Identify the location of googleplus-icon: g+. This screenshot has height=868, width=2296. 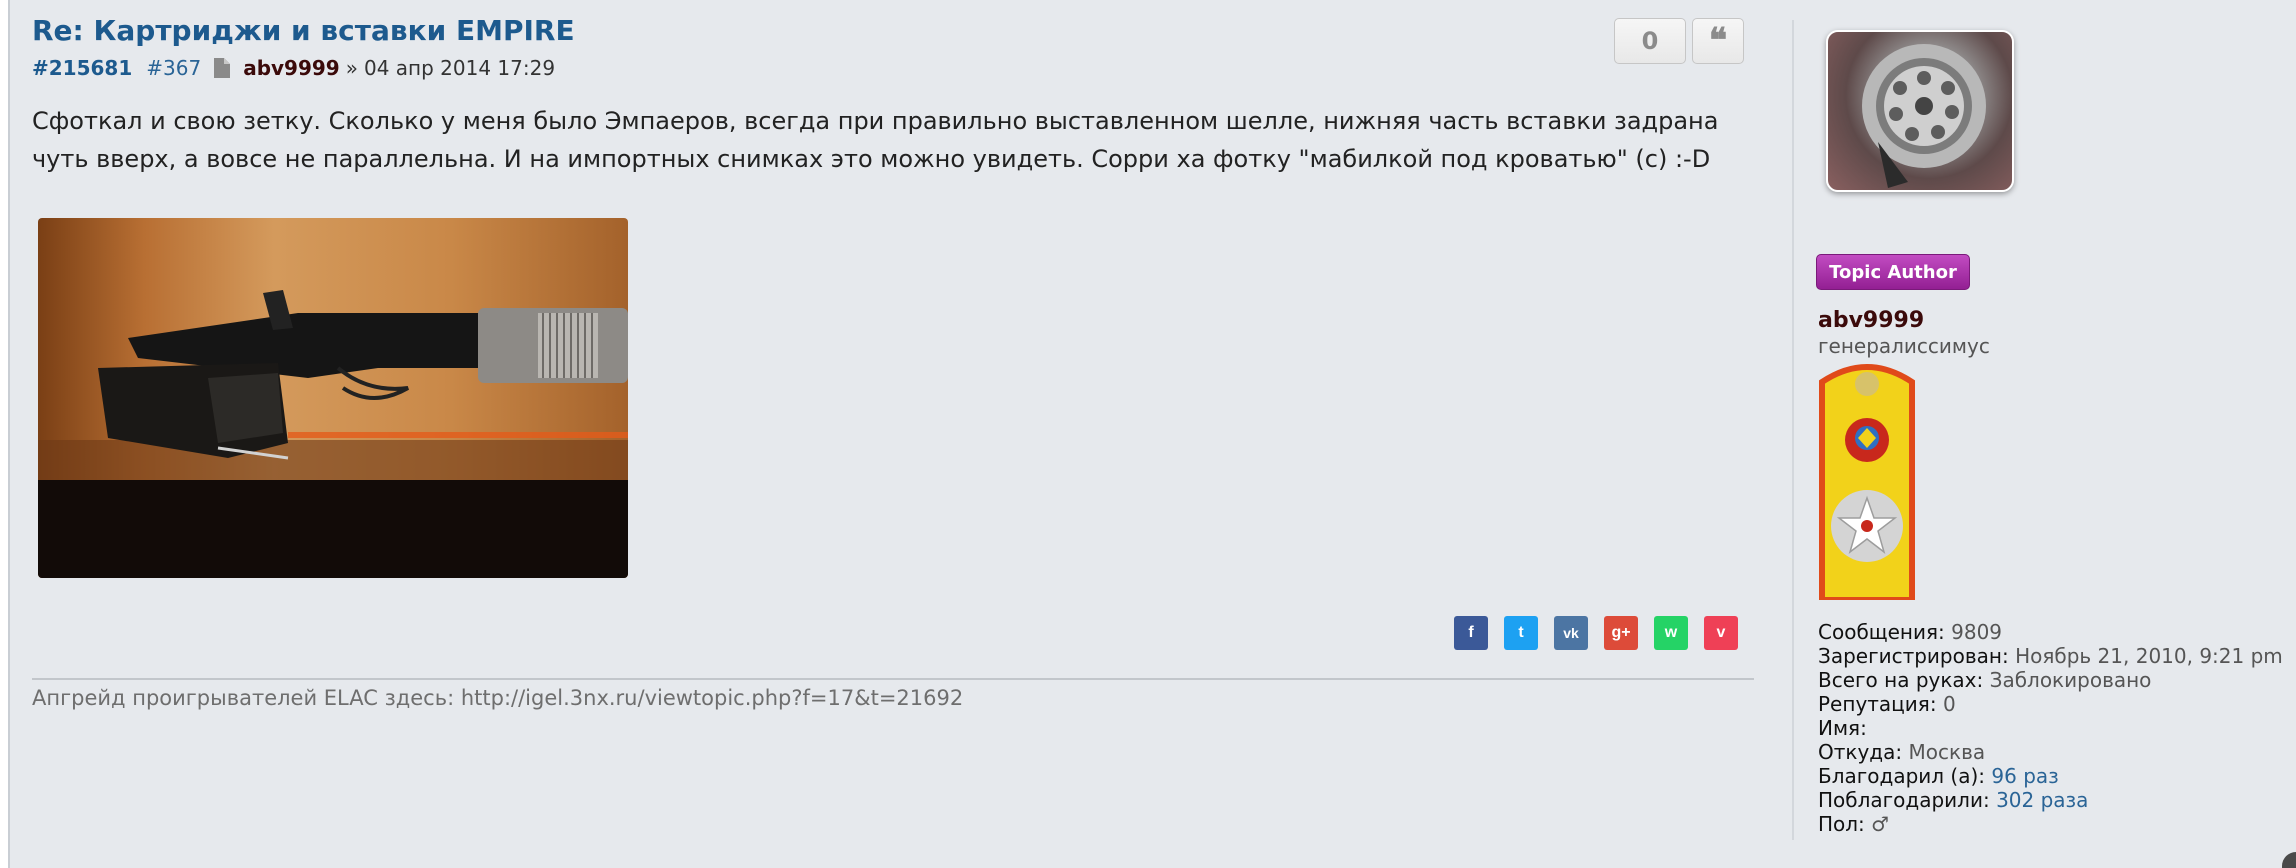
(1621, 632).